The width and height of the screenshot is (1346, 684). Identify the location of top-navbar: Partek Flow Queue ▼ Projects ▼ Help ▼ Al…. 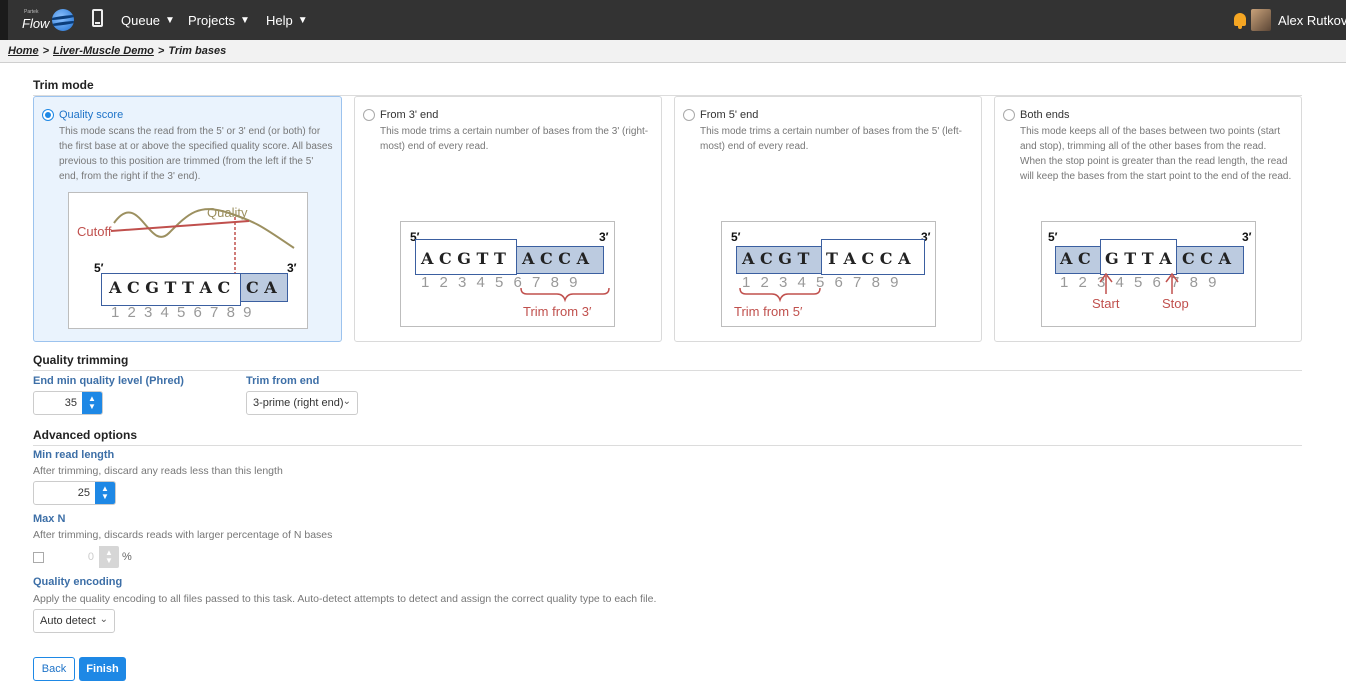
(673, 20).